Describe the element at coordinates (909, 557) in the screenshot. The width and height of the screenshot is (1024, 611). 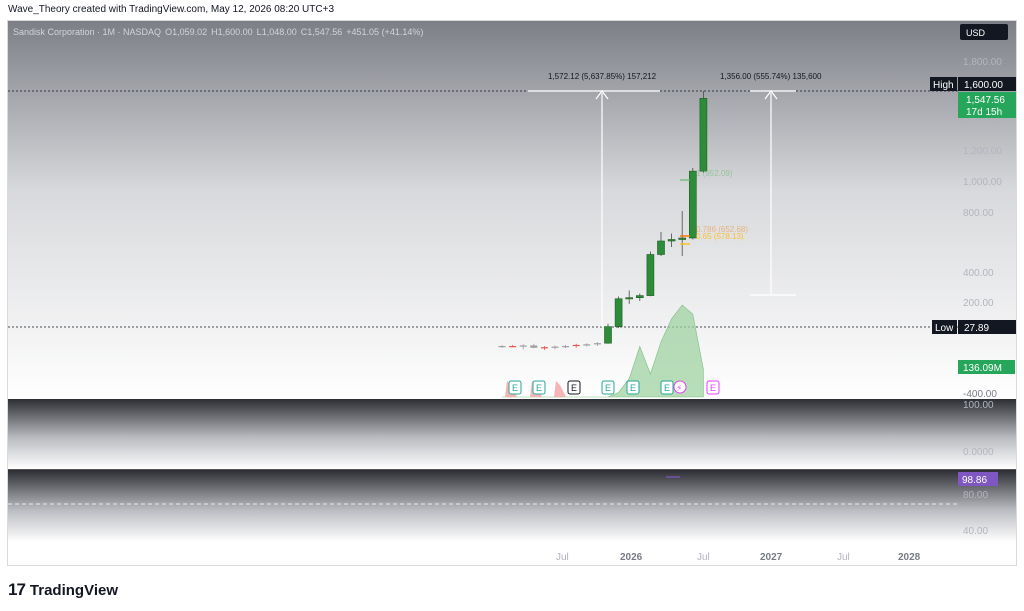
I see `time-tick: 2028` at that location.